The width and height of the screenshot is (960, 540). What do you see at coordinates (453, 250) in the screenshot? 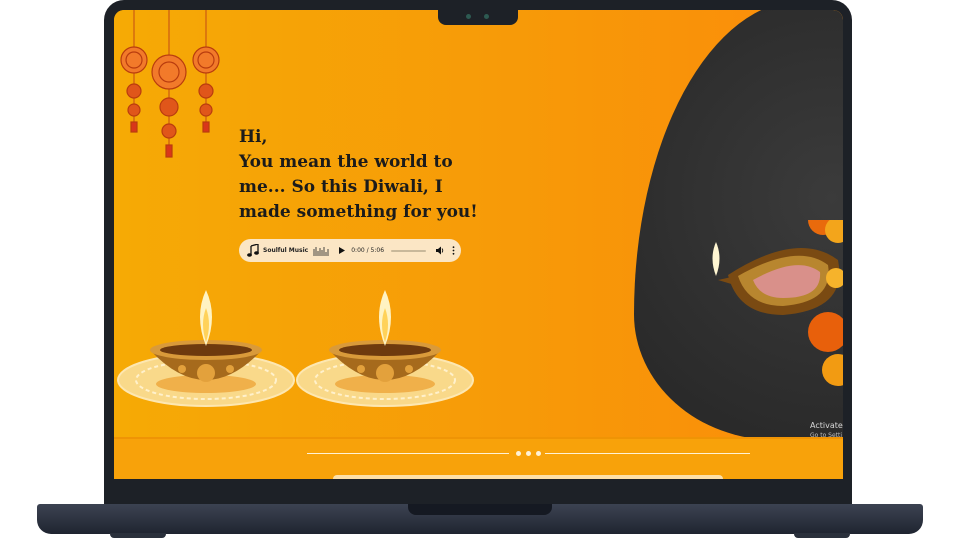
I see `more-vertical-icon` at bounding box center [453, 250].